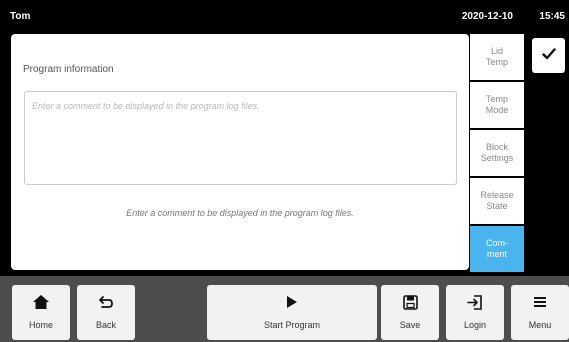  I want to click on back-arrow-icon, so click(106, 302).